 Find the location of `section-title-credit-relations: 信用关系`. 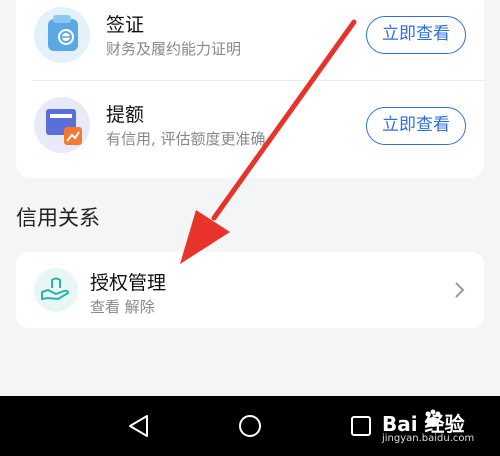

section-title-credit-relations: 信用关系 is located at coordinates (58, 218).